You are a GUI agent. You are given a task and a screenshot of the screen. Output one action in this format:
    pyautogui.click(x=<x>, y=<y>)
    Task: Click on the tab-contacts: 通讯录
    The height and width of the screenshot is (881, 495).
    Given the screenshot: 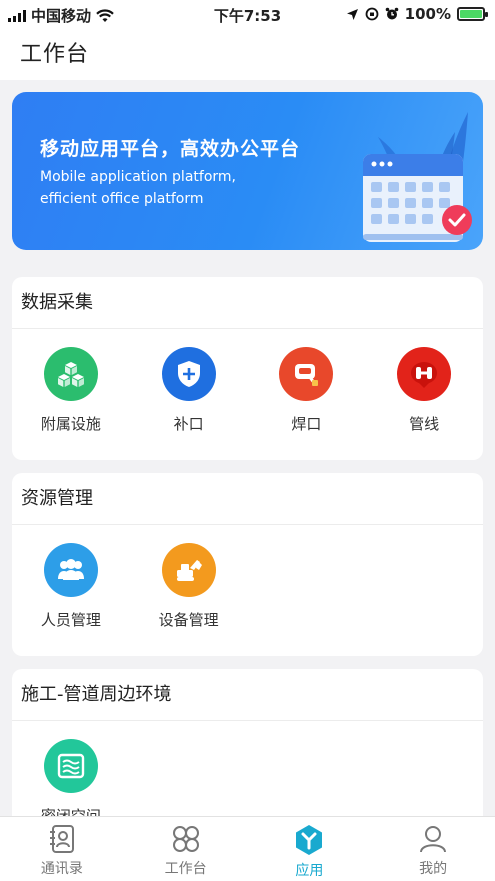 What is the action you would take?
    pyautogui.click(x=62, y=849)
    